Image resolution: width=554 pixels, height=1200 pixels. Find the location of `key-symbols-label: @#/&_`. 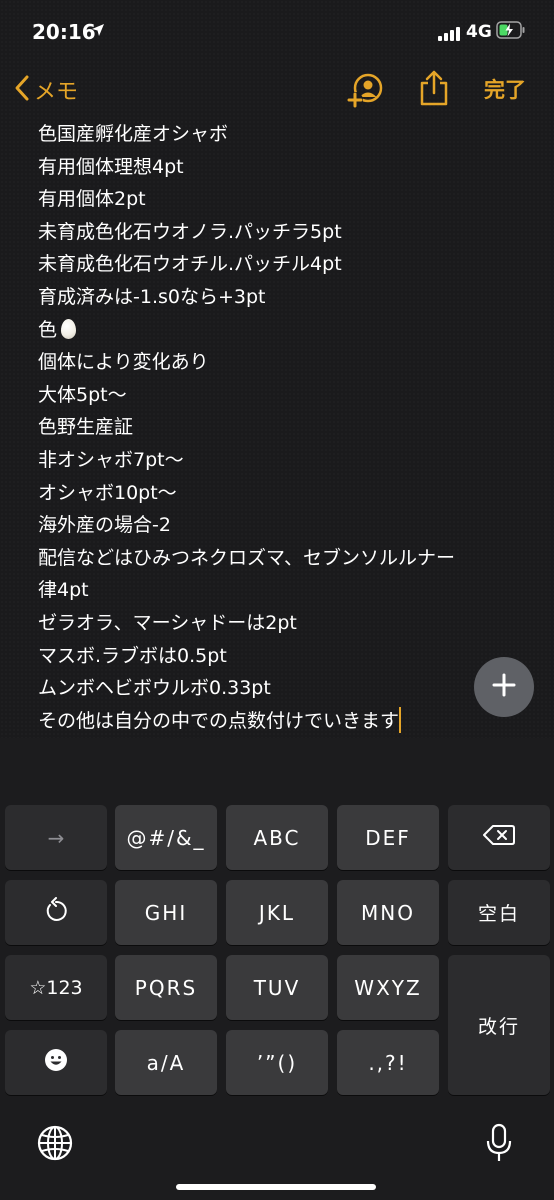

key-symbols-label: @#/&_ is located at coordinates (166, 837).